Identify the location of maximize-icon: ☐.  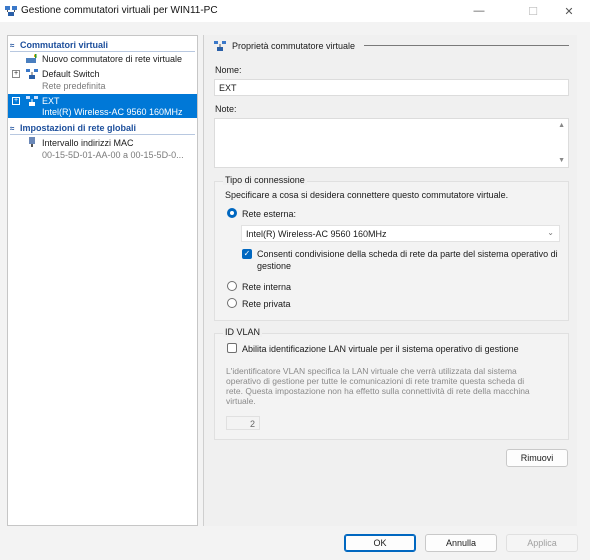
(533, 11).